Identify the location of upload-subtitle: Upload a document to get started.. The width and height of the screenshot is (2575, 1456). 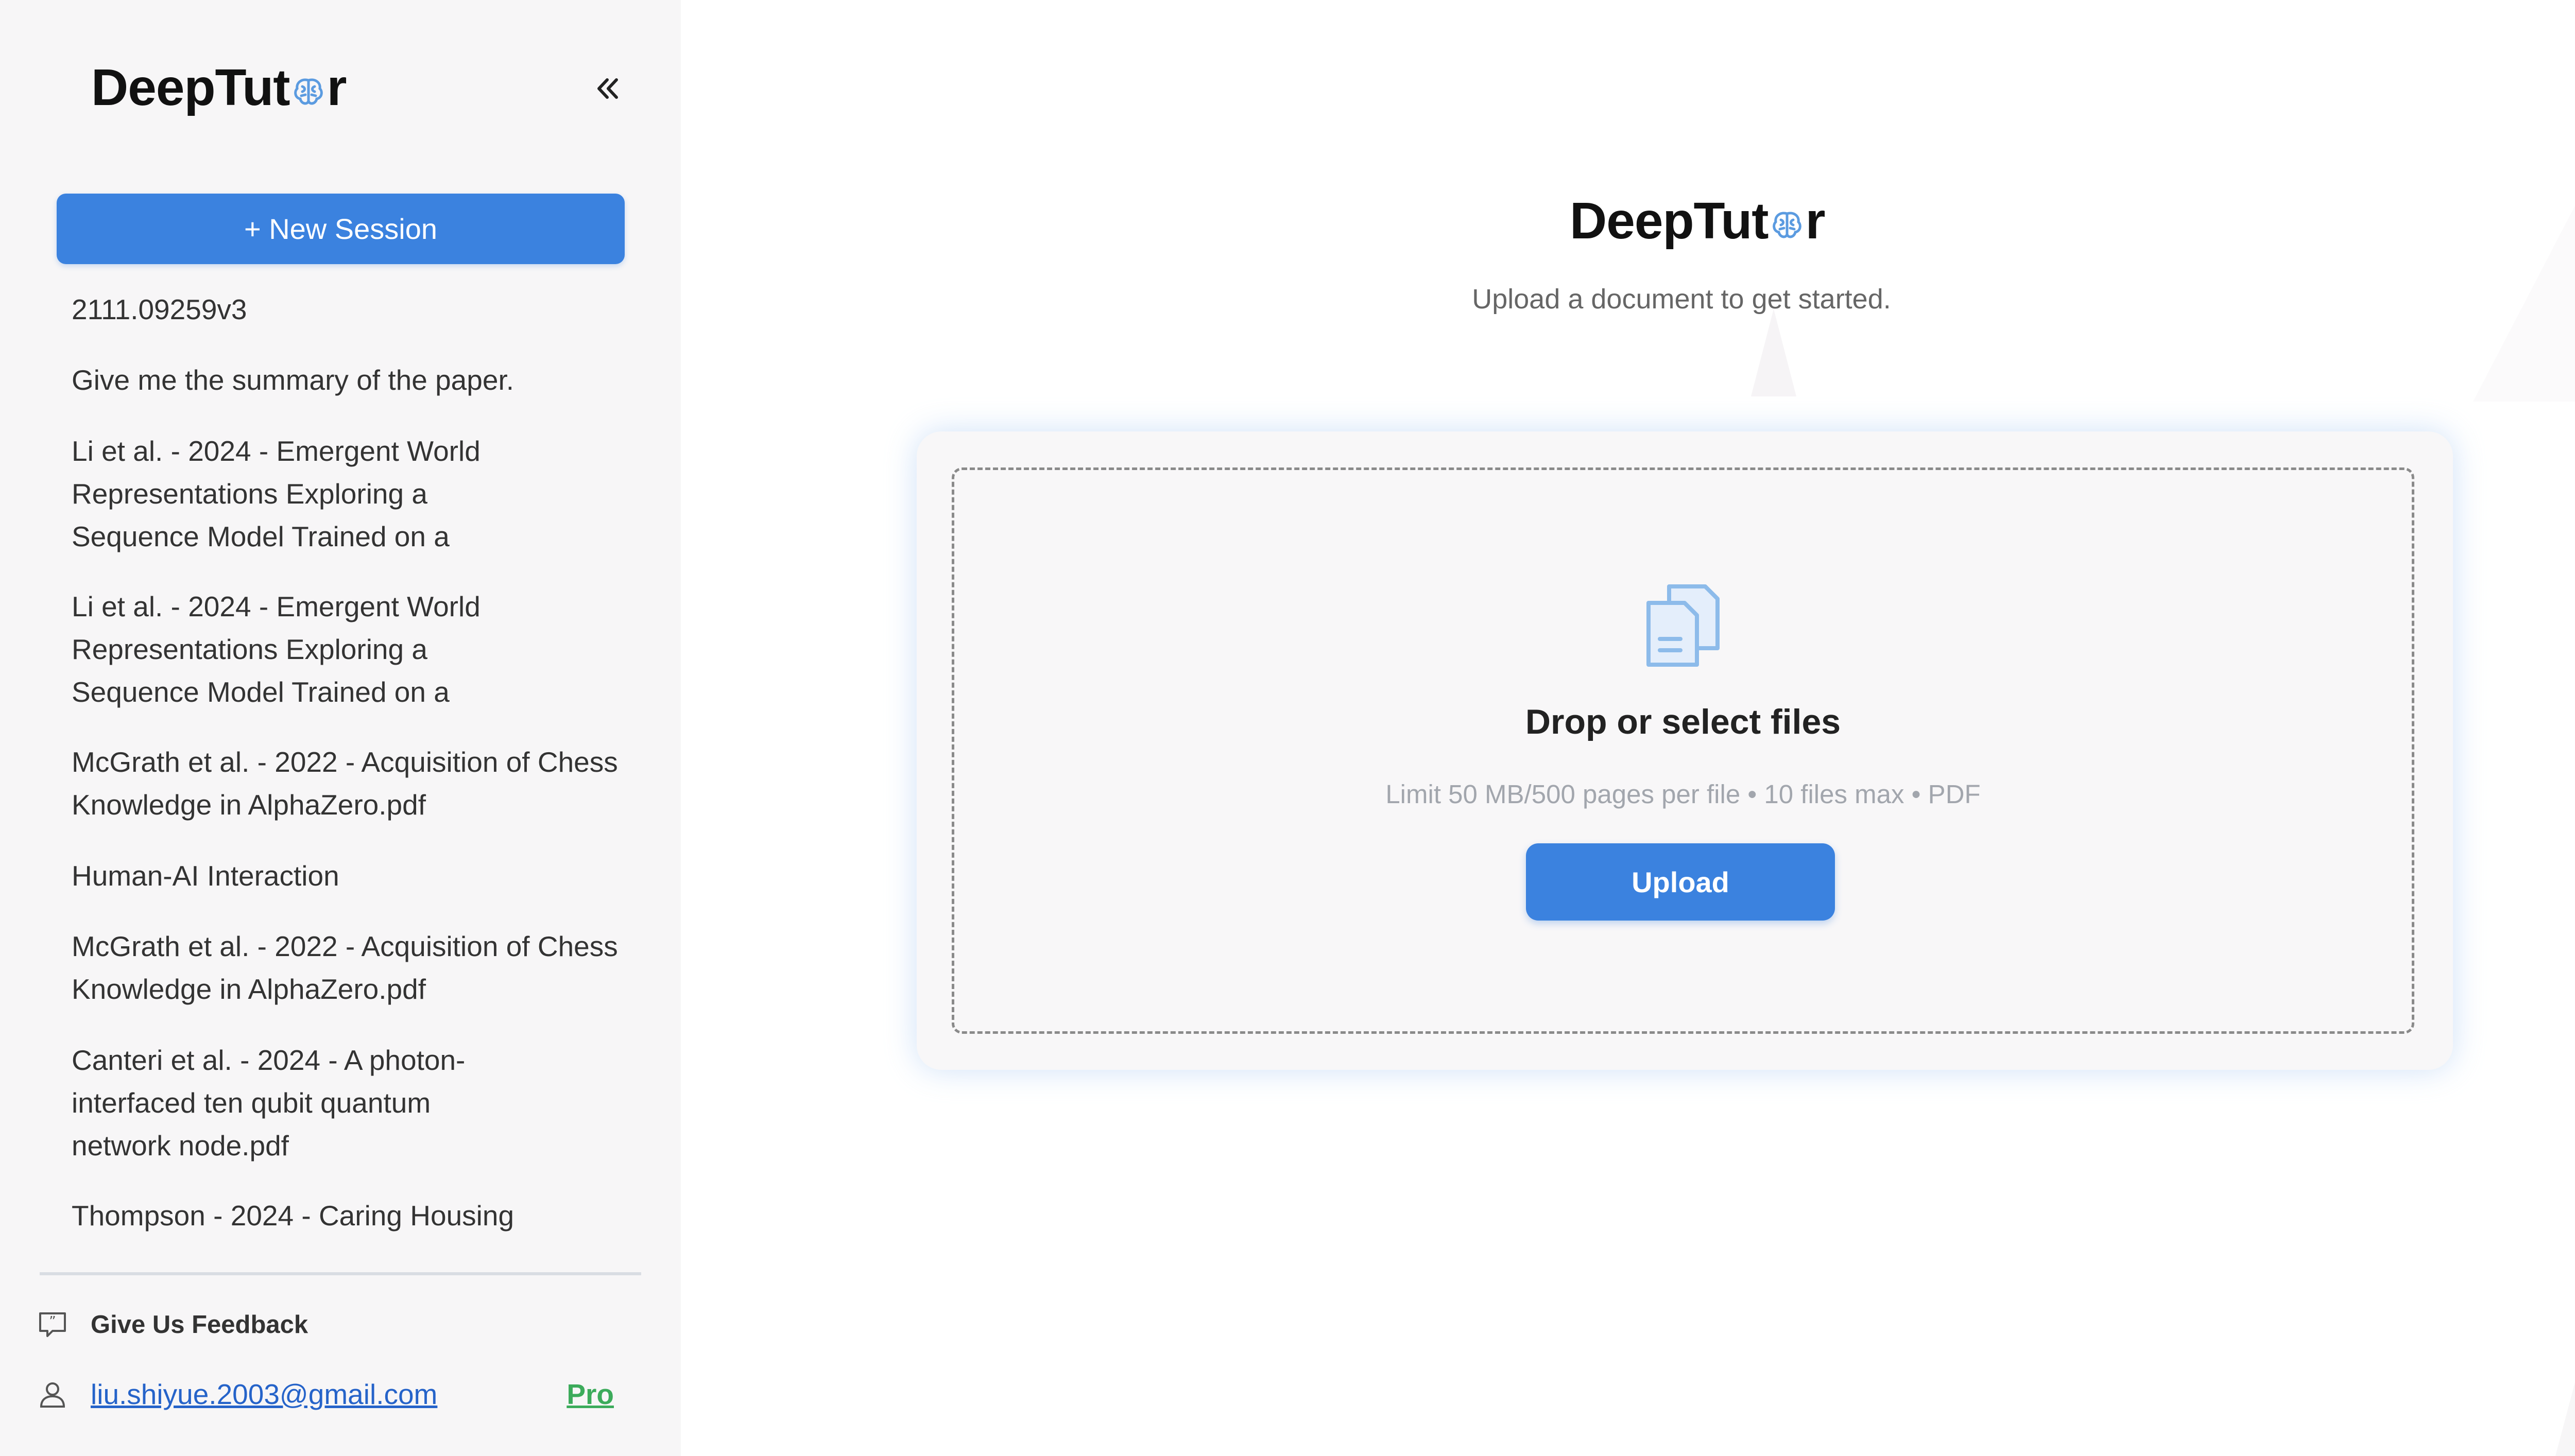
(1681, 299).